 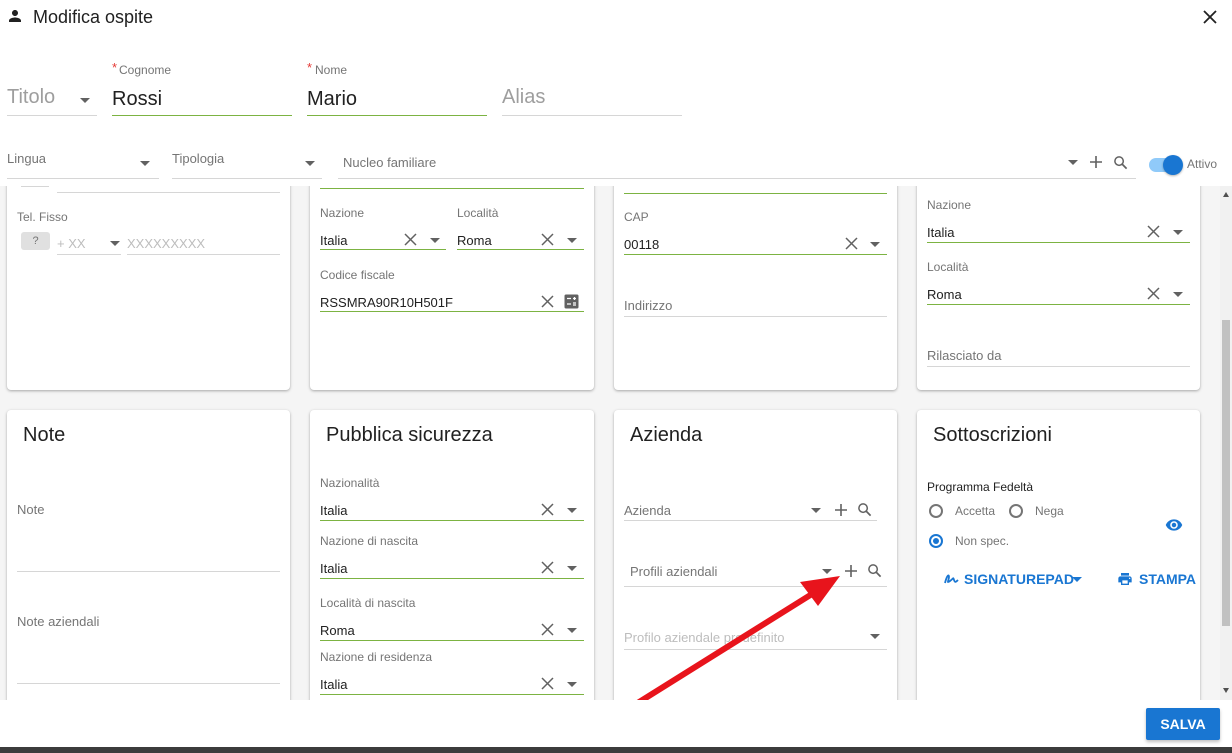 What do you see at coordinates (83, 164) in the screenshot?
I see `lingua-field: Lingua` at bounding box center [83, 164].